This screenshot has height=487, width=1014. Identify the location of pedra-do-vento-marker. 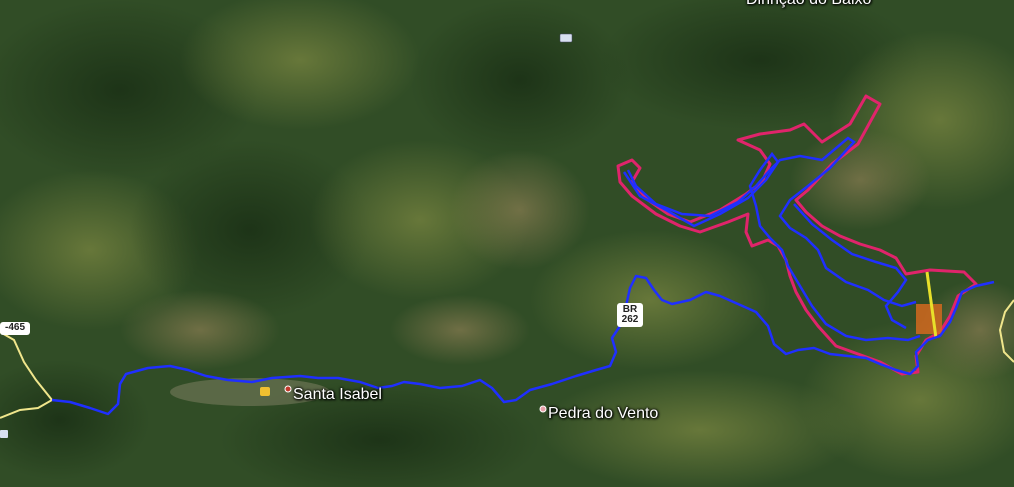
(543, 409).